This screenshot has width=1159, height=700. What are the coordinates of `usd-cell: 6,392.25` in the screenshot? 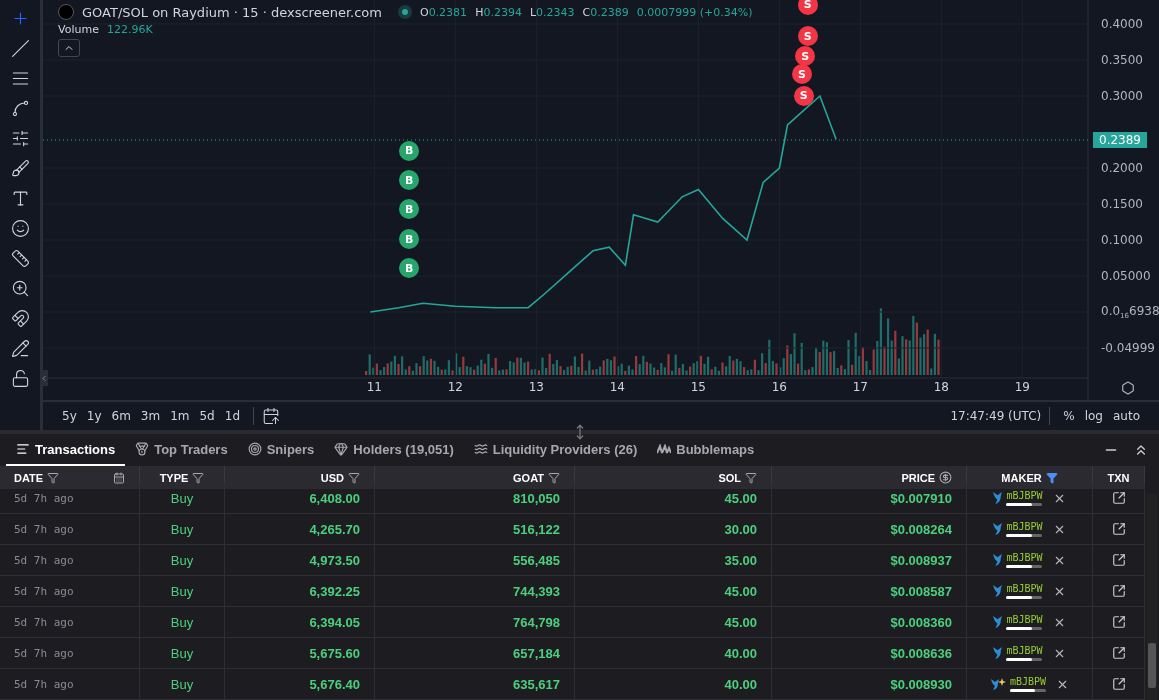 It's located at (300, 591).